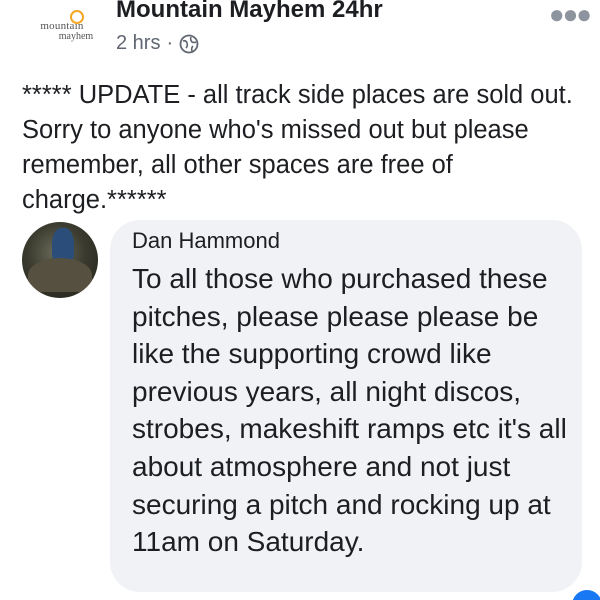 The height and width of the screenshot is (600, 600). Describe the element at coordinates (76, 36) in the screenshot. I see `logo-text-sub: mayhem` at that location.